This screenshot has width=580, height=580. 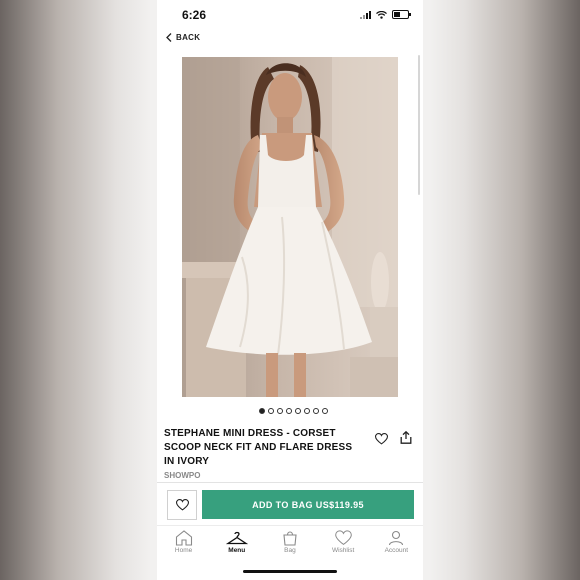 What do you see at coordinates (293, 411) in the screenshot?
I see `carousel-dots` at bounding box center [293, 411].